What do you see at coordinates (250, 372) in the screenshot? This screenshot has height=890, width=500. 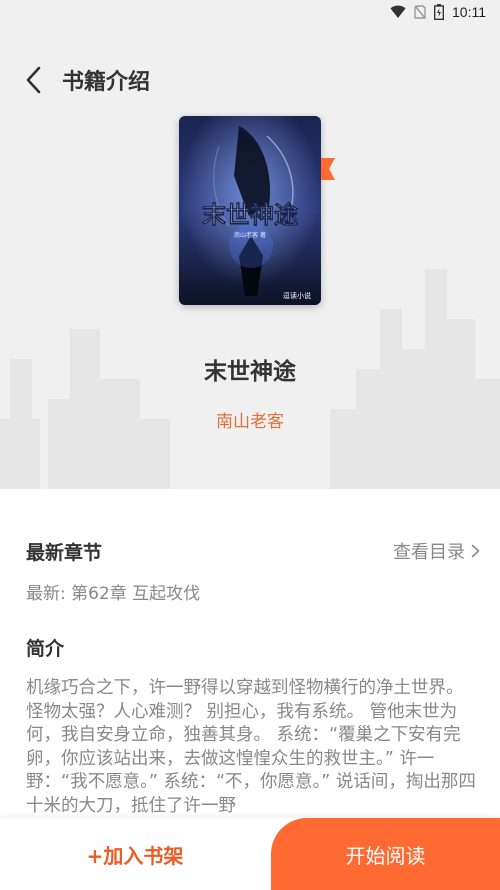 I see `book-title: 末世神途` at bounding box center [250, 372].